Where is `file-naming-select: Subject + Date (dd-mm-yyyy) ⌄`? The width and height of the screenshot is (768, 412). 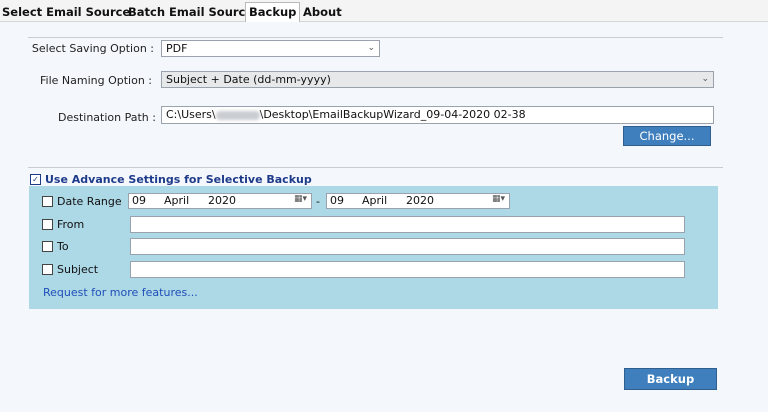
file-naming-select: Subject + Date (dd-mm-yyyy) ⌄ is located at coordinates (437, 79).